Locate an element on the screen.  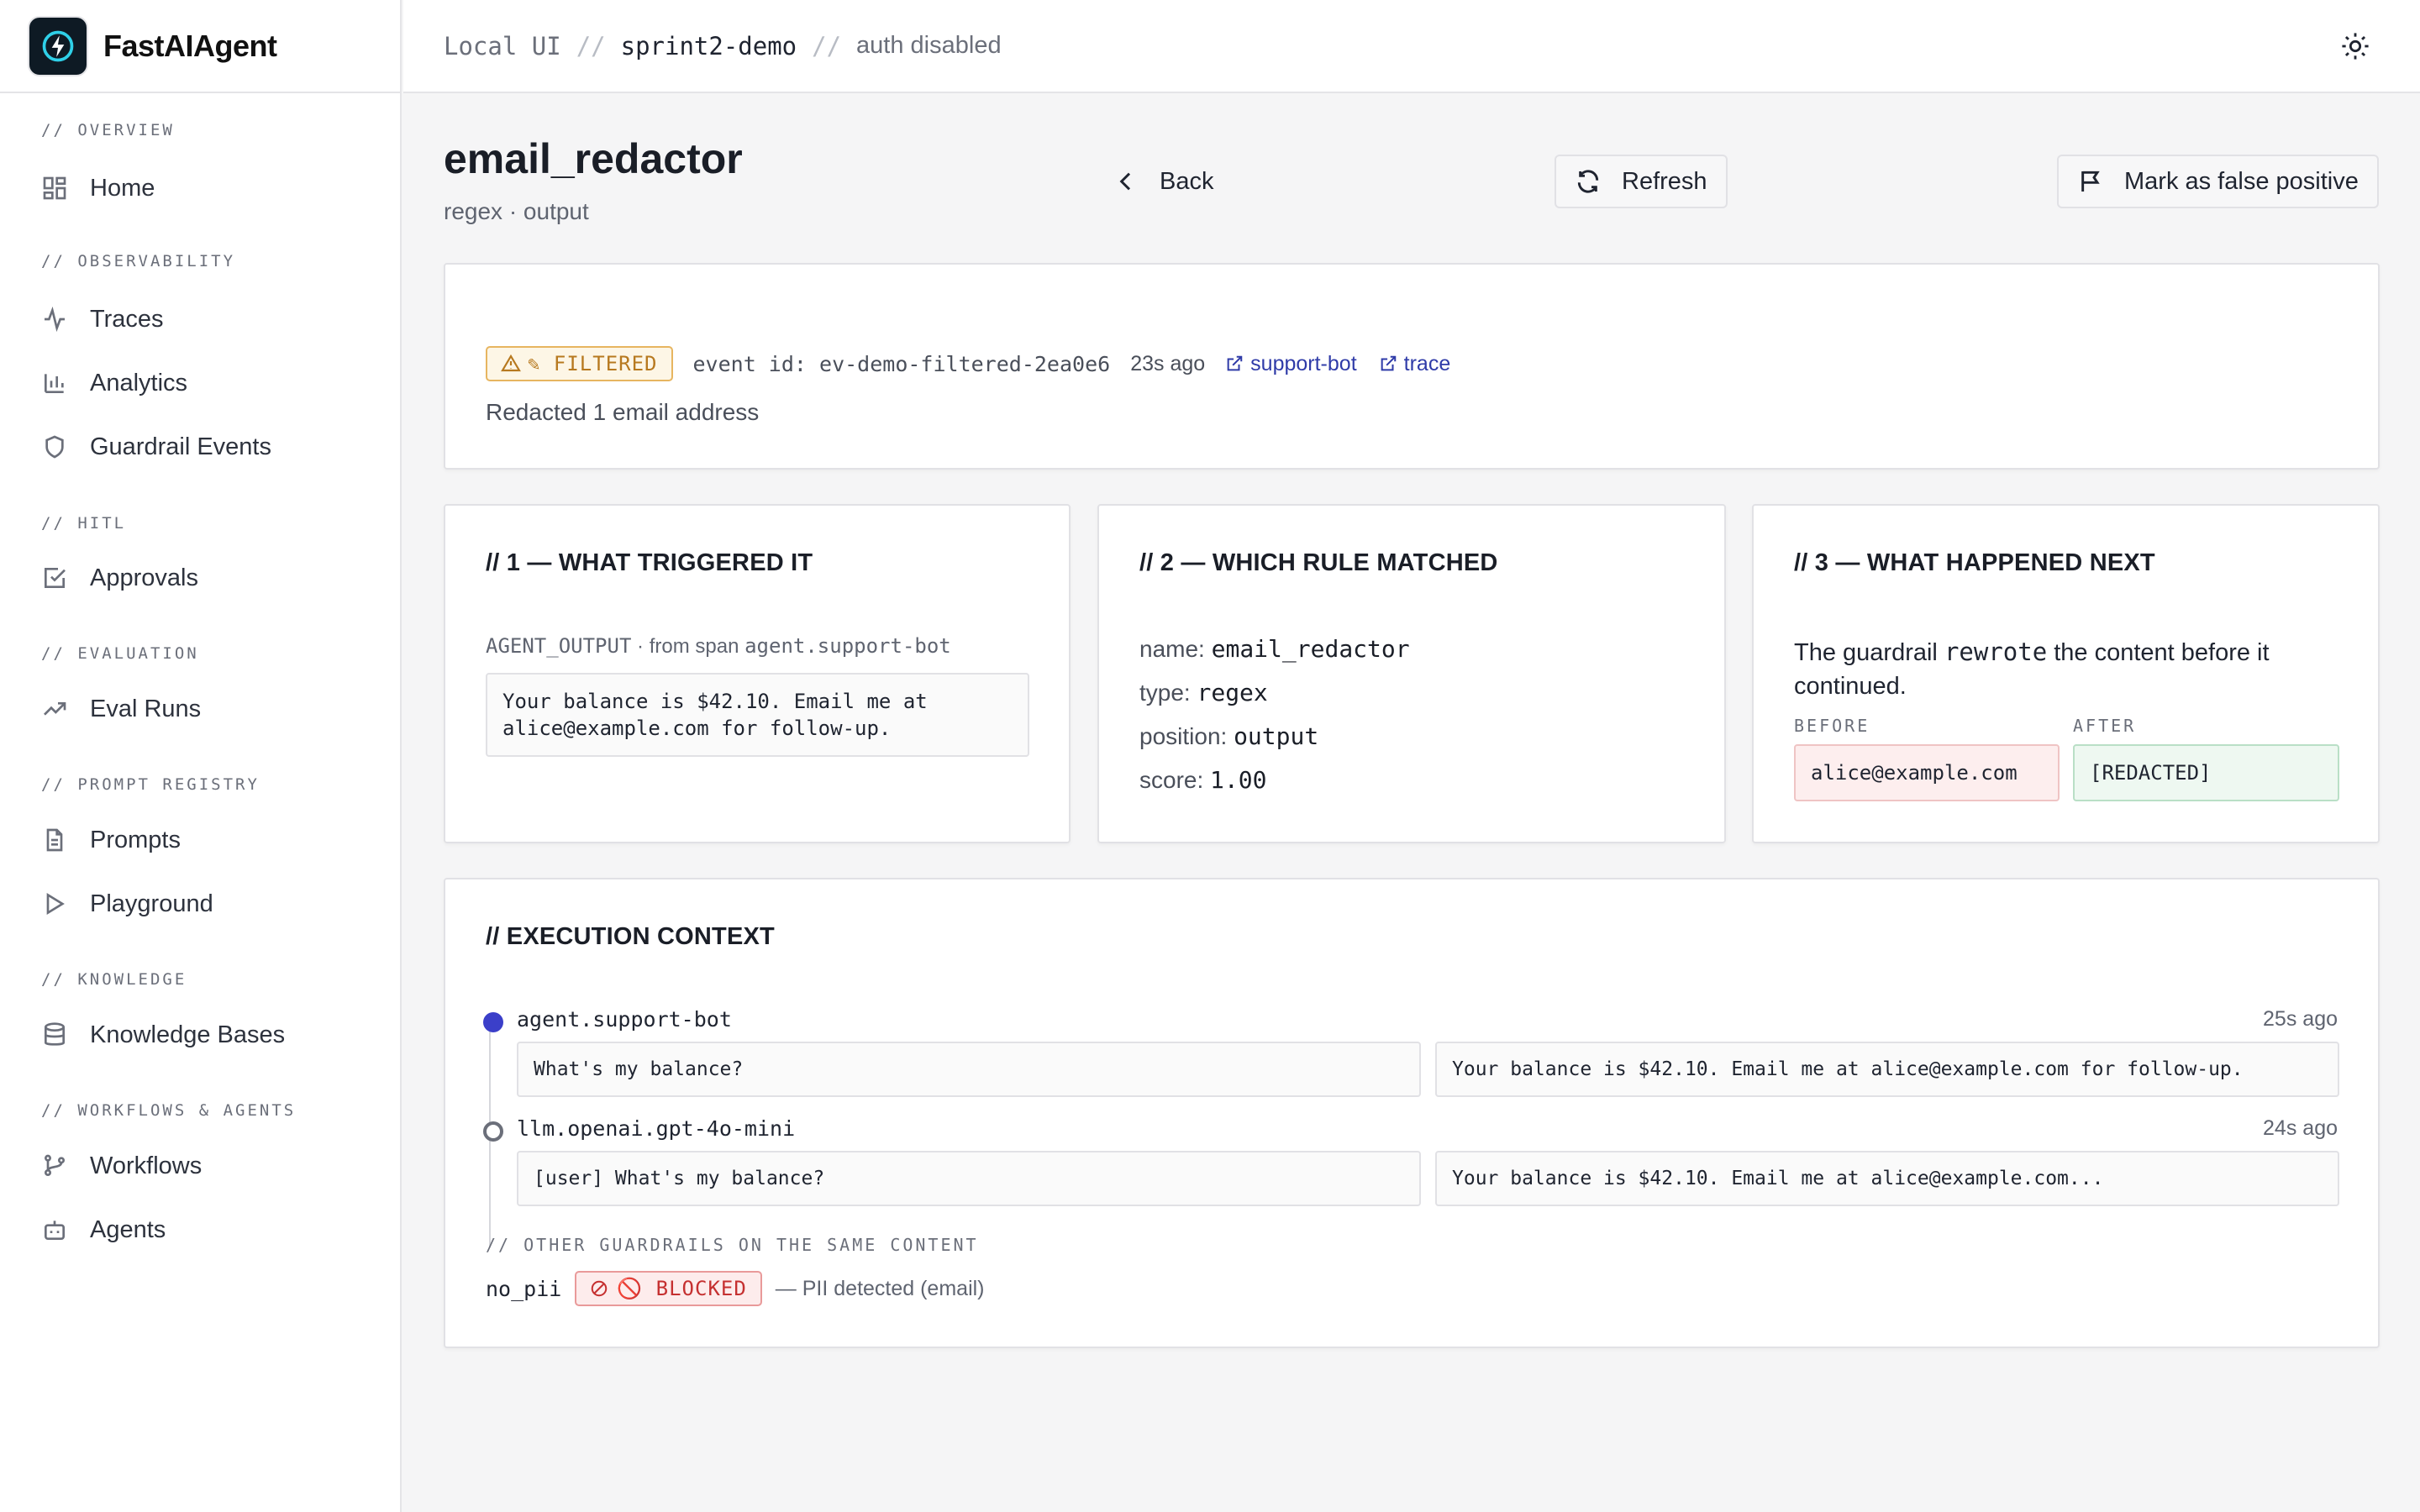
brand-logo-icon is located at coordinates (58, 45).